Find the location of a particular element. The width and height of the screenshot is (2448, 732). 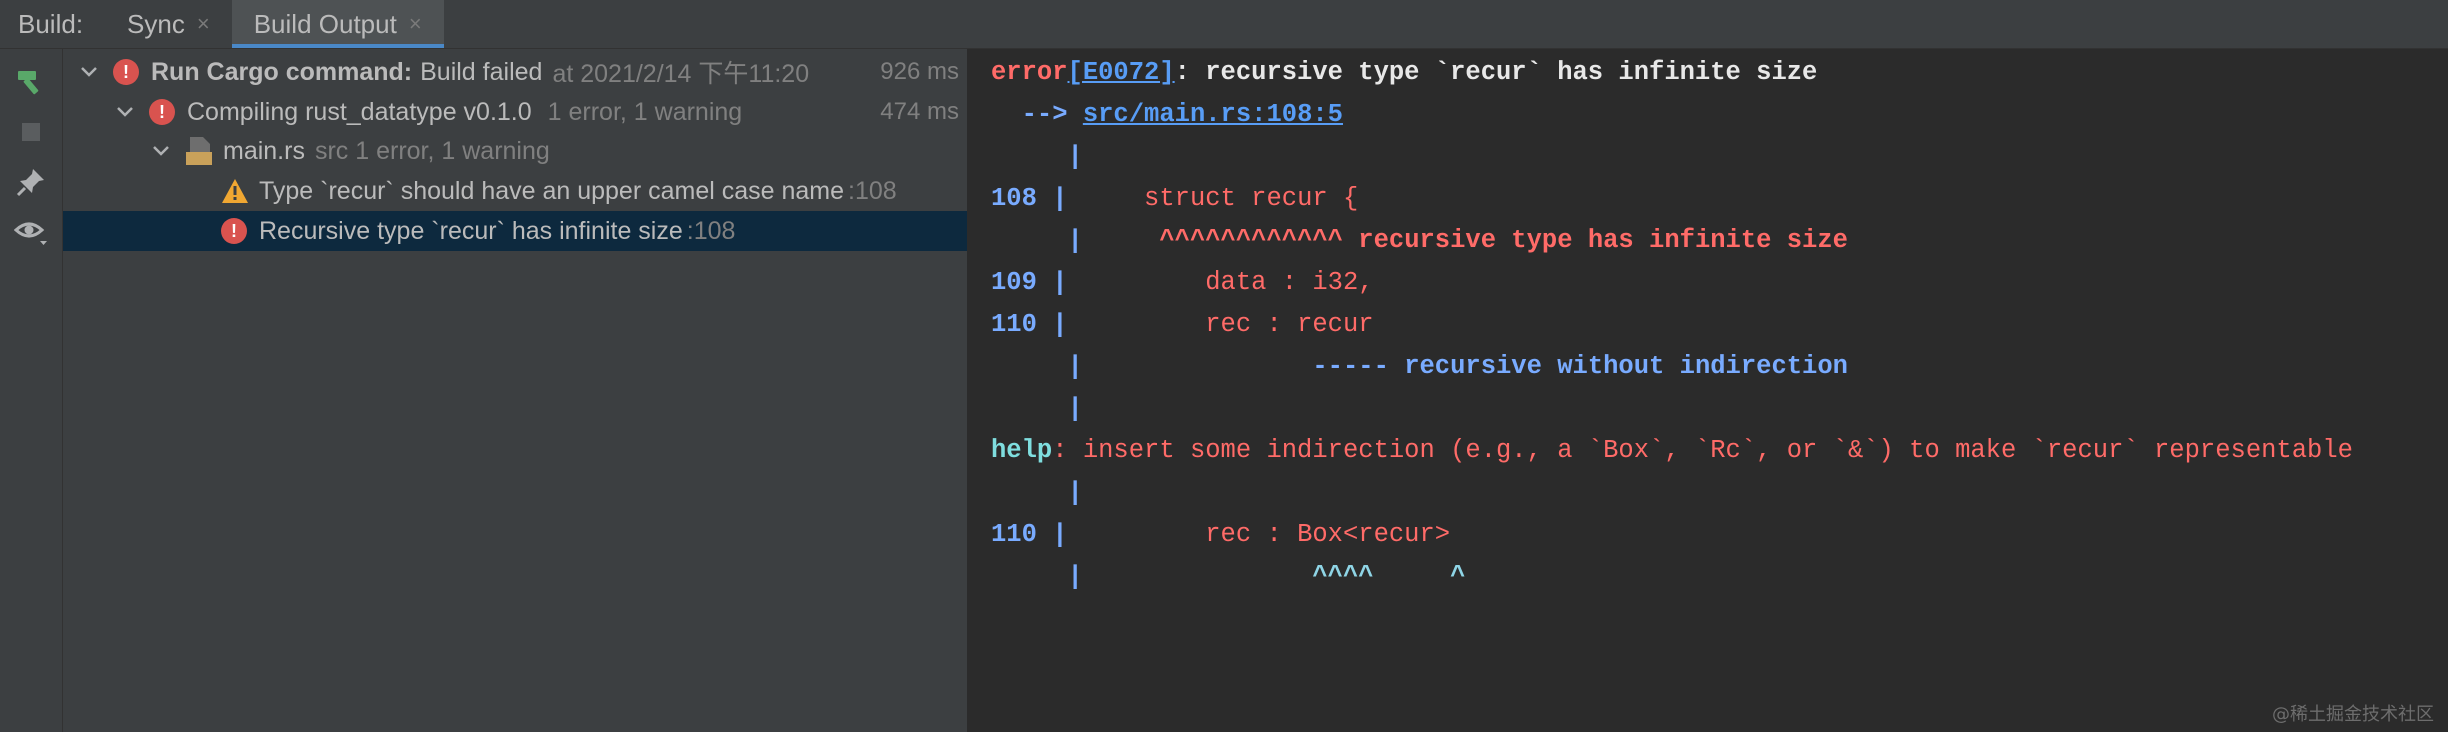

console-line: 109 | data : i32, is located at coordinates (1182, 283).